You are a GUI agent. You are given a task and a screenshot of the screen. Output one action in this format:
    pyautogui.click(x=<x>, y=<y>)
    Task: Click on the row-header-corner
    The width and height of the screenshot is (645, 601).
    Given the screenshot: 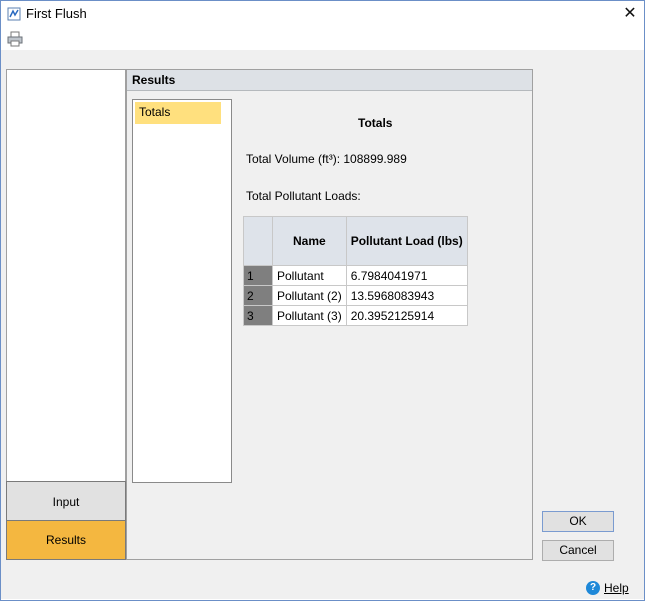 What is the action you would take?
    pyautogui.click(x=258, y=241)
    